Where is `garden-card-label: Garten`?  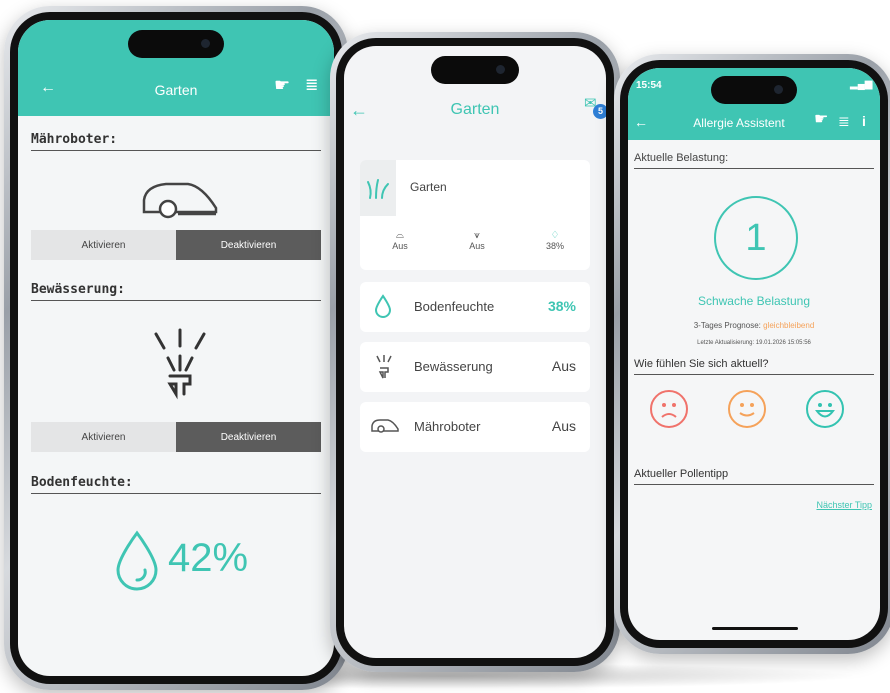
garden-card-label: Garten is located at coordinates (428, 187).